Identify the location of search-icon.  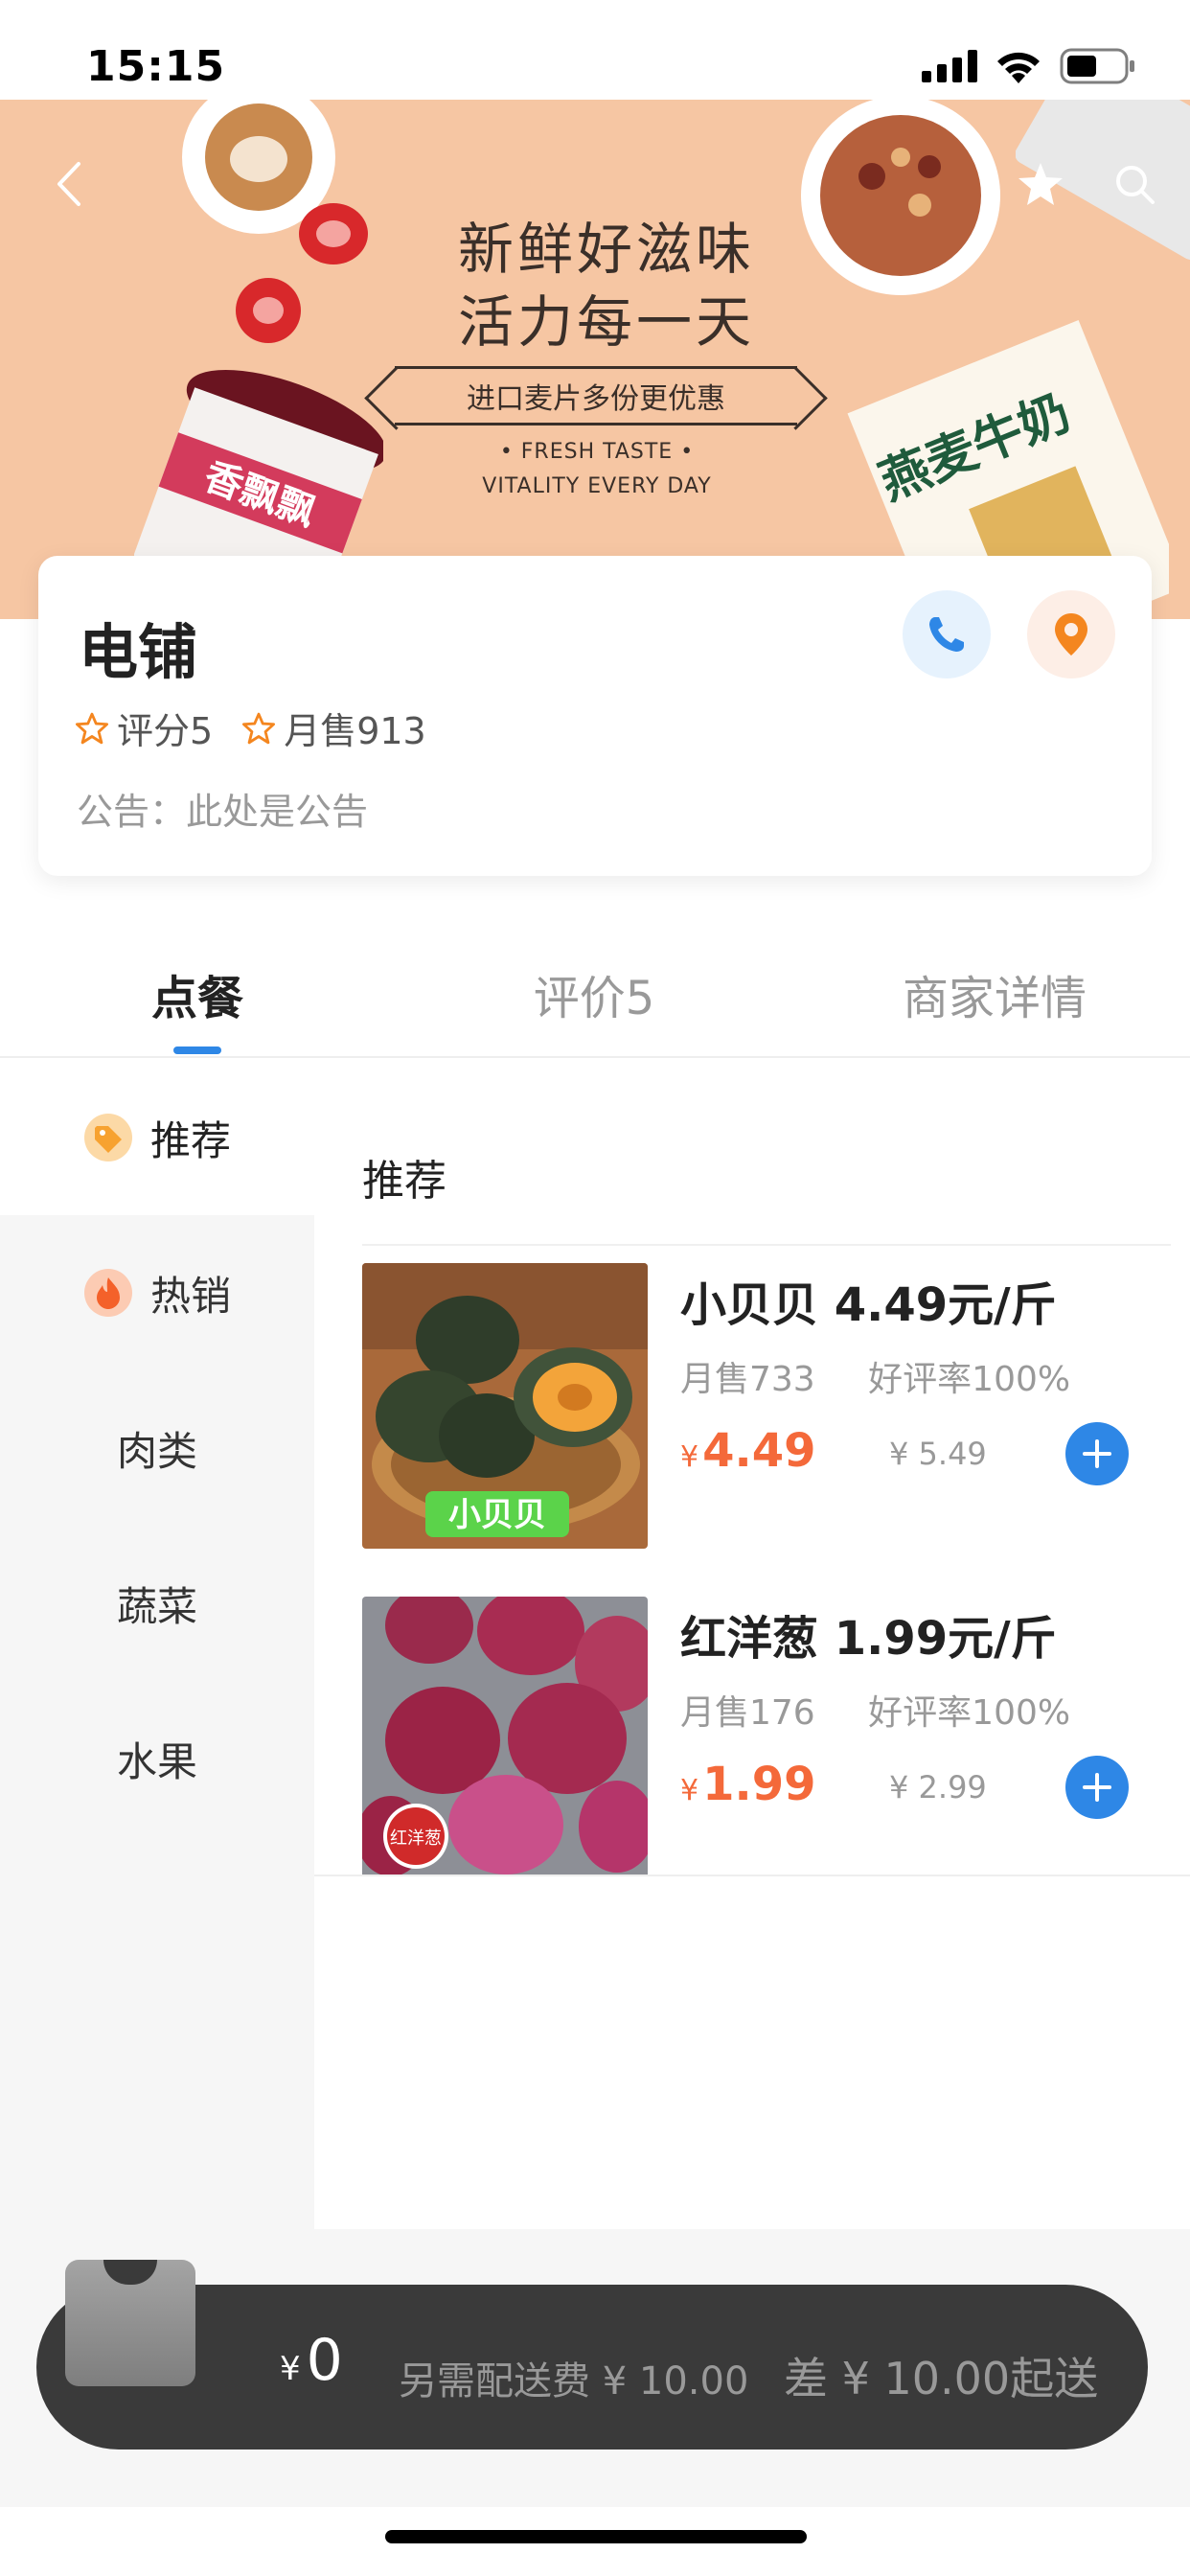
(1135, 185).